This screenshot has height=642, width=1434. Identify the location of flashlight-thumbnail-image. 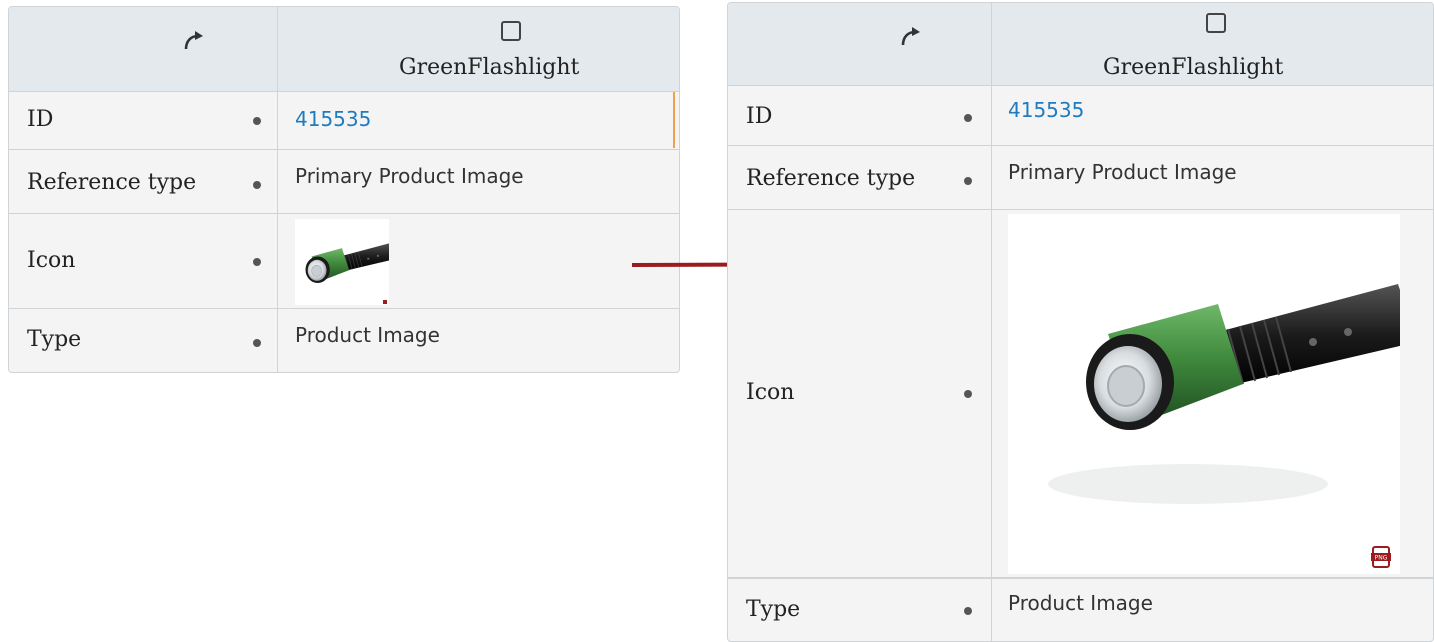
(342, 262).